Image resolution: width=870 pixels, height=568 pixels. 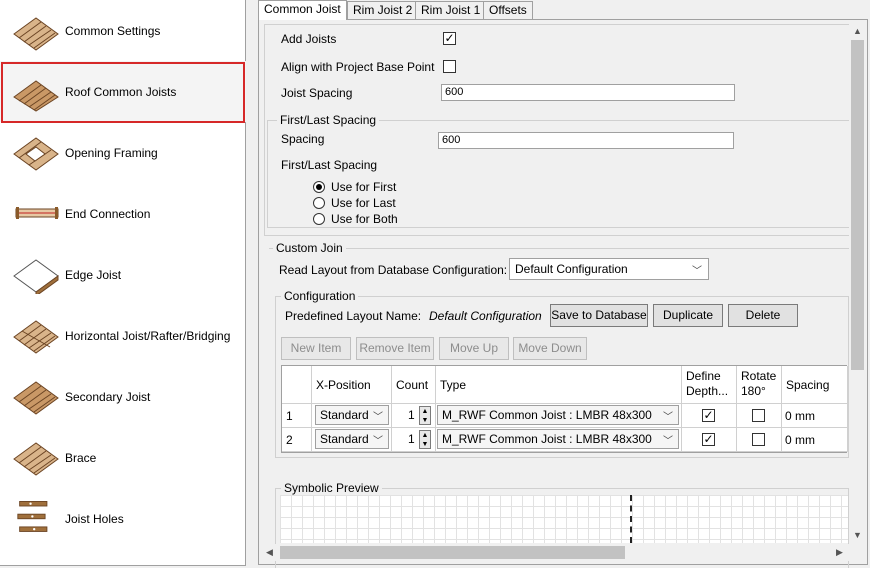 What do you see at coordinates (452, 552) in the screenshot?
I see `horizontal-scroll-thumb` at bounding box center [452, 552].